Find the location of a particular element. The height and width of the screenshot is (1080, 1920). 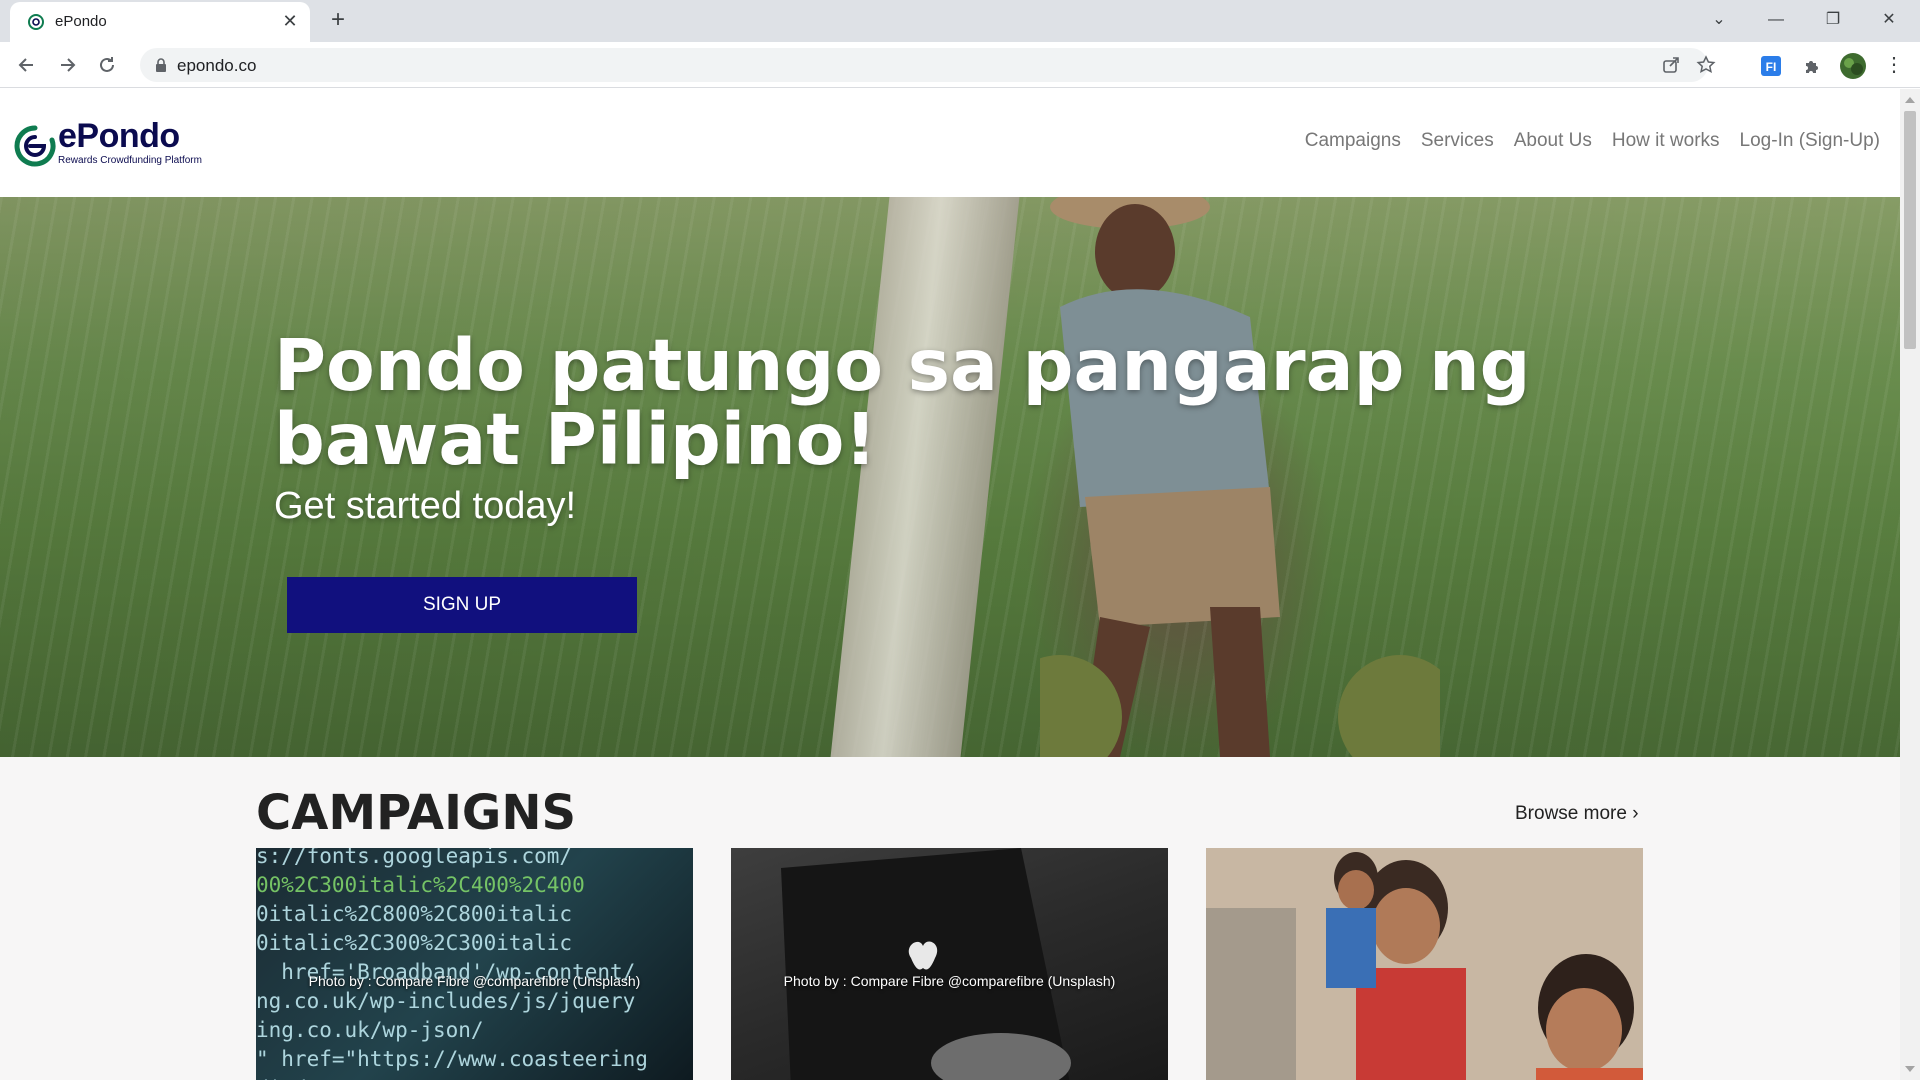

extensions-puzzle-icon is located at coordinates (1812, 66).